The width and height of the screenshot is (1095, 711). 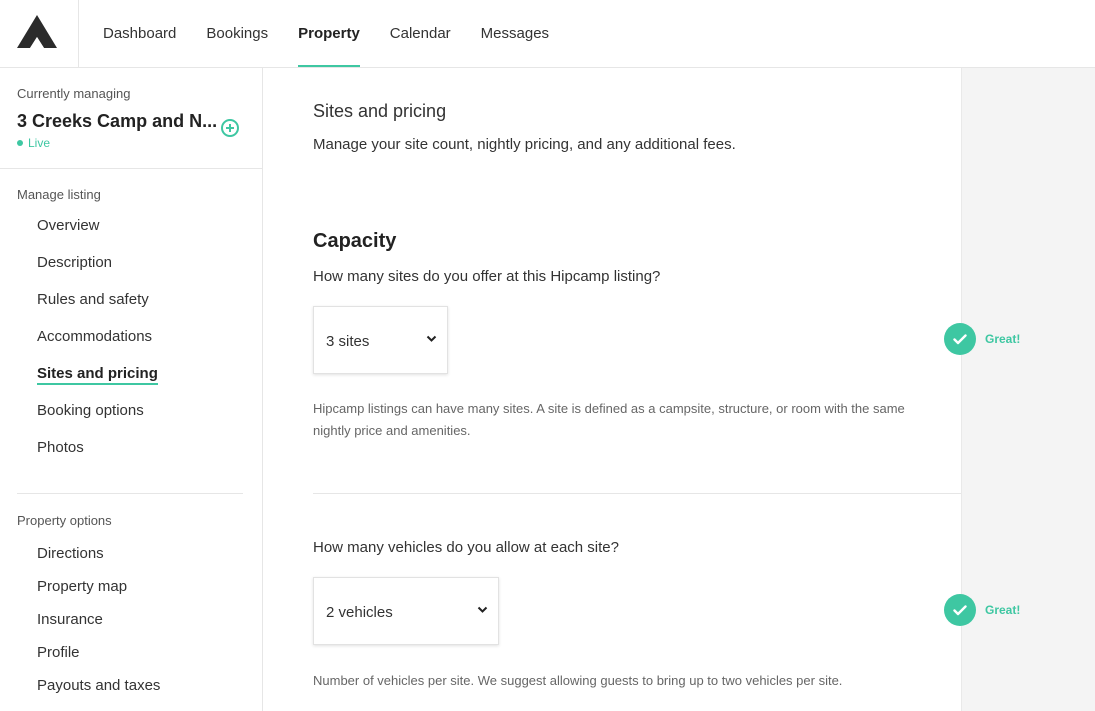 I want to click on sites-select: 3 sites, so click(x=380, y=340).